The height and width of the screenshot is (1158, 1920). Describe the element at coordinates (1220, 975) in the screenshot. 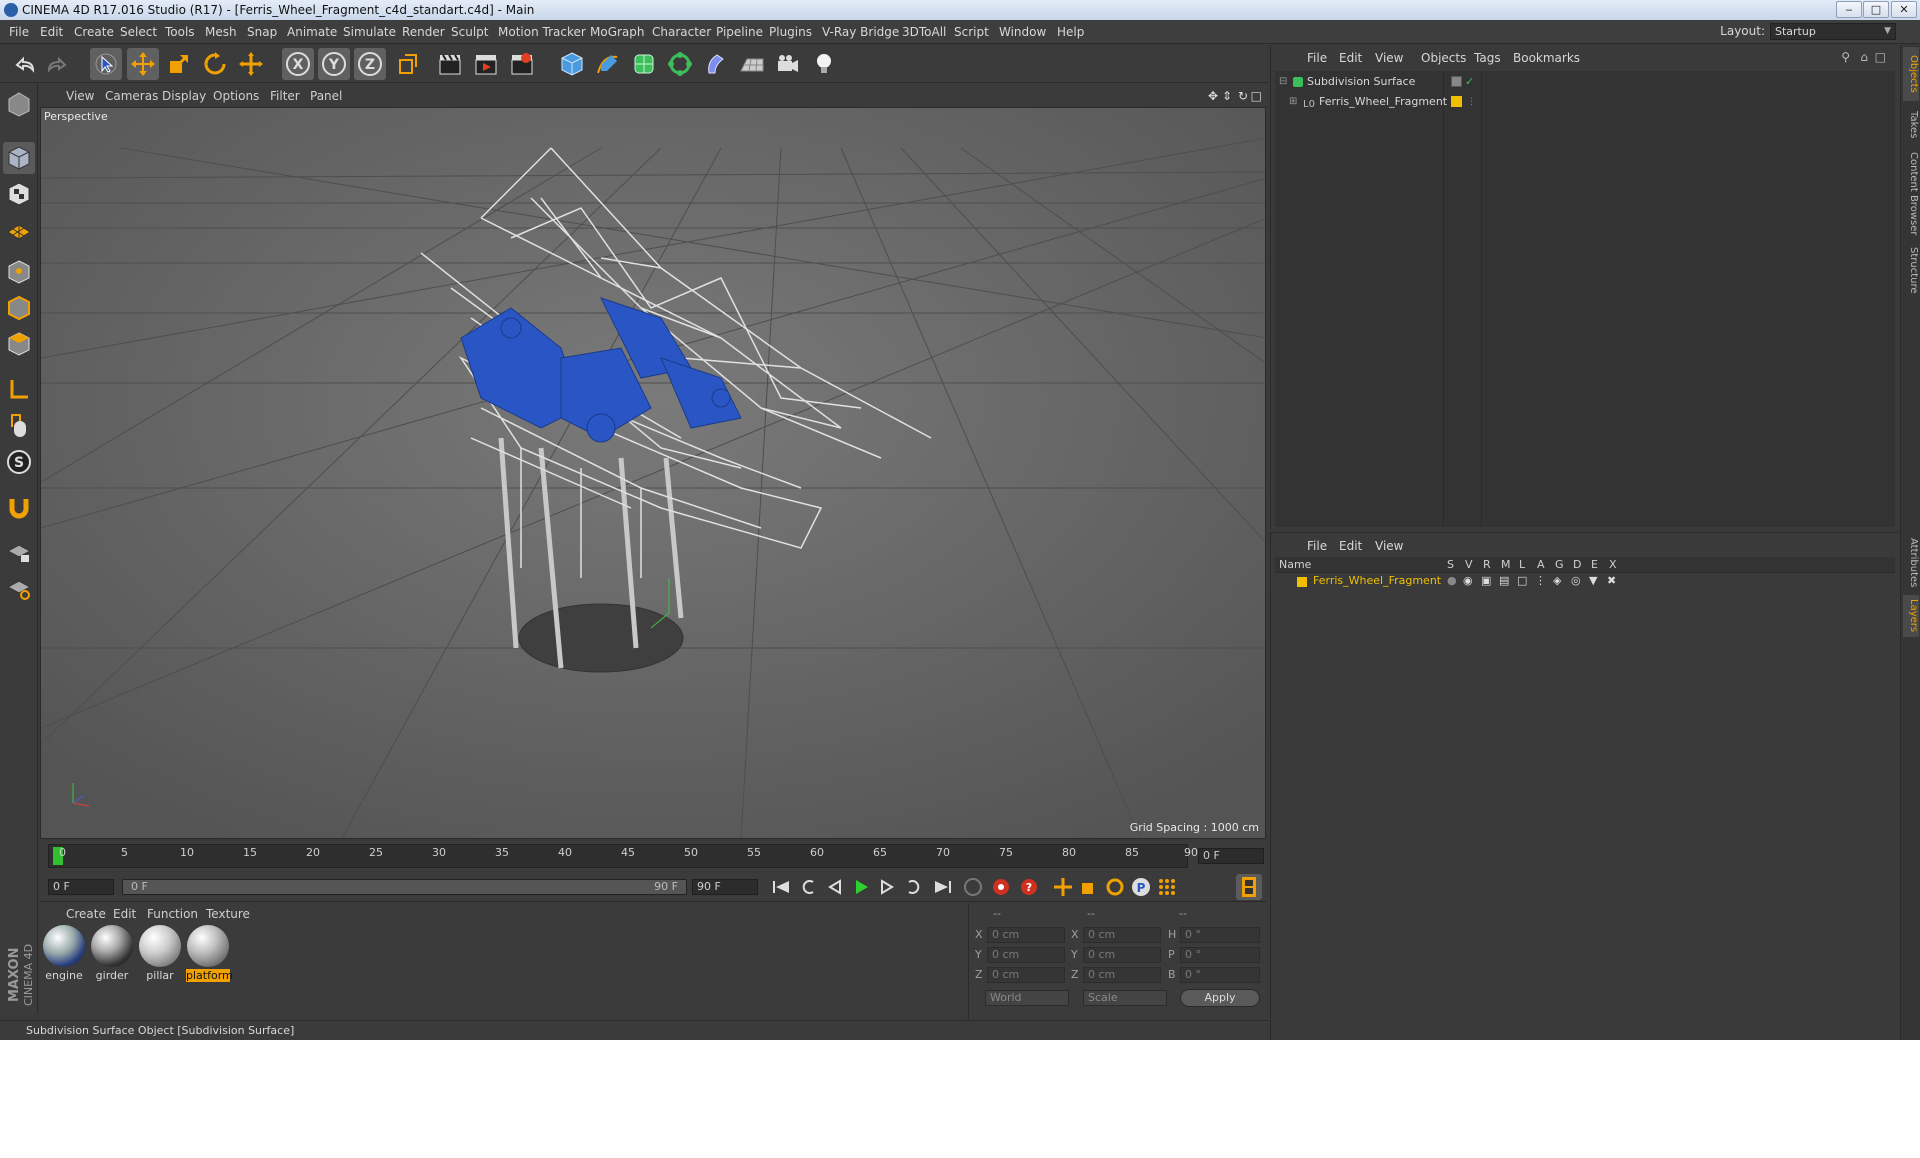

I see `rotation-b-field: 0 °` at that location.